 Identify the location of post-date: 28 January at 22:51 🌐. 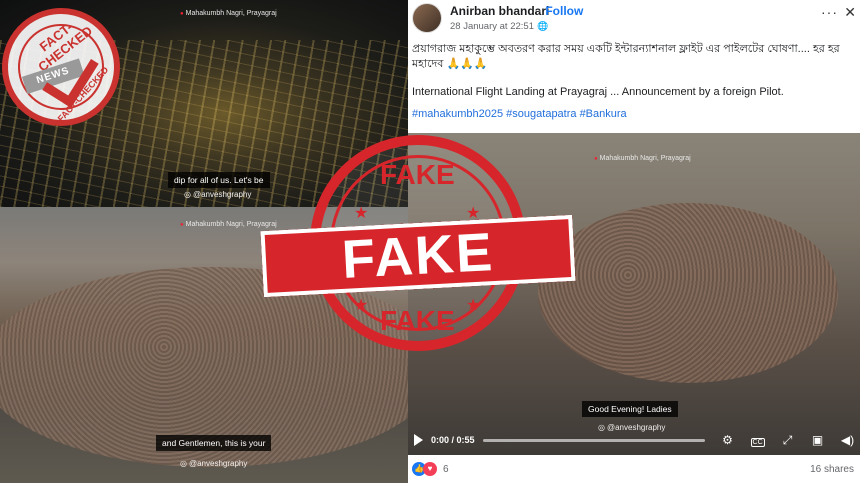
(499, 26).